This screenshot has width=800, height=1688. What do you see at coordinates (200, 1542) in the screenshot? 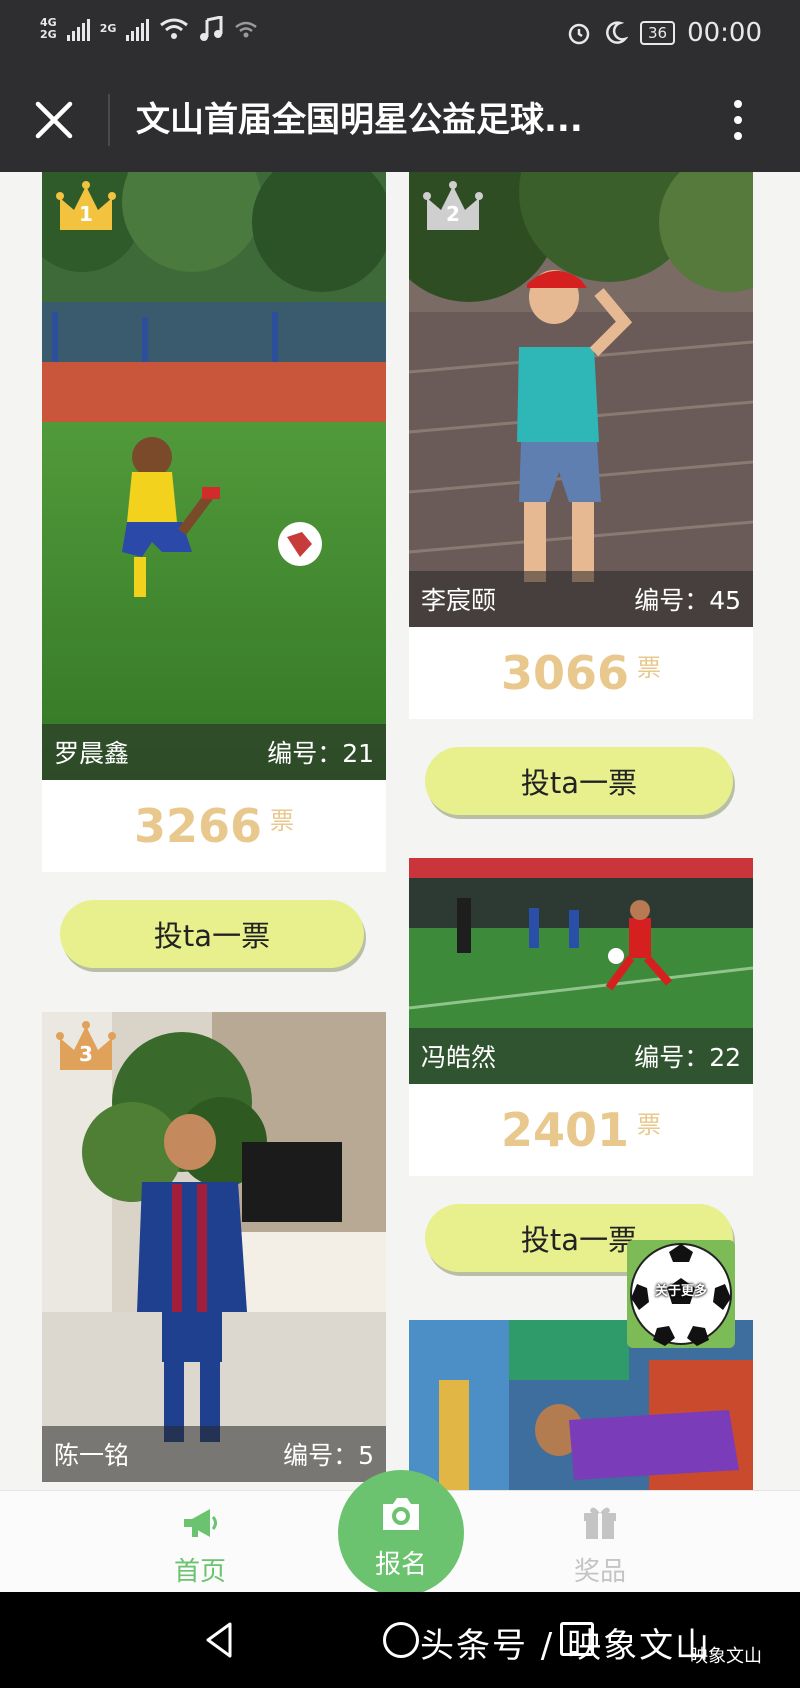
I see `tab-home: 首页` at bounding box center [200, 1542].